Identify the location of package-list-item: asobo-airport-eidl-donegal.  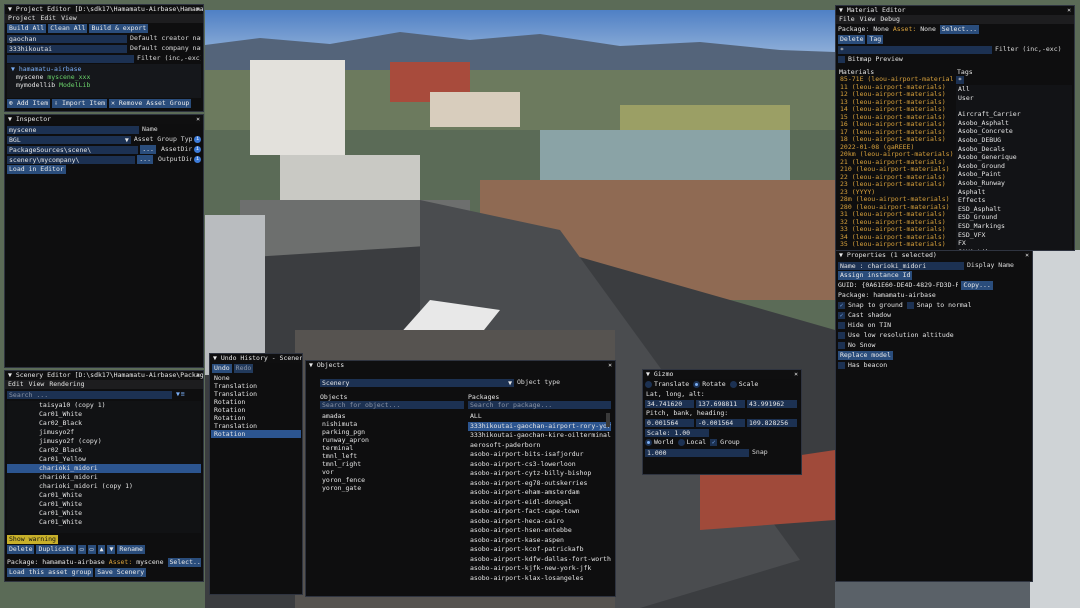
(539, 503).